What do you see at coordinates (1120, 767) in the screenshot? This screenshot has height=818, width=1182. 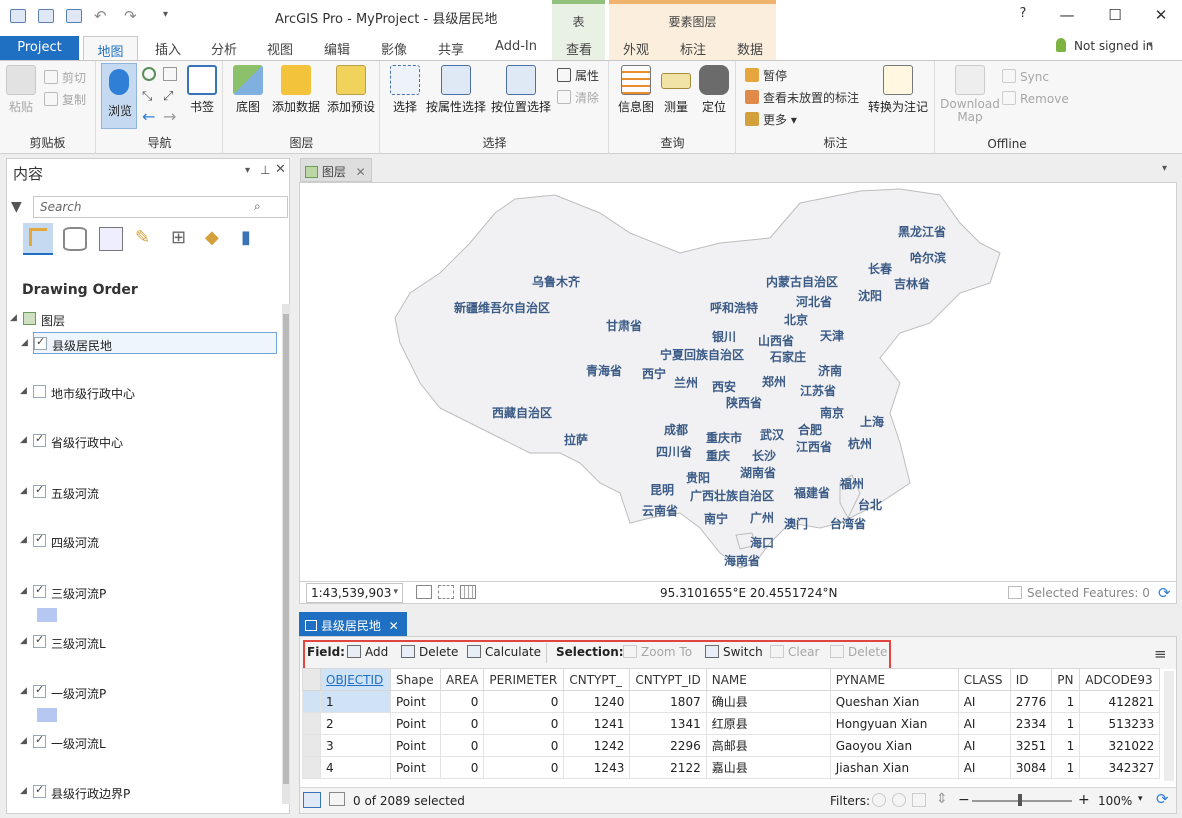 I see `table-cell: 342327` at bounding box center [1120, 767].